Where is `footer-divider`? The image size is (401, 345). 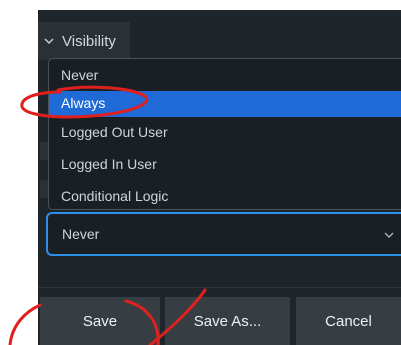 footer-divider is located at coordinates (219, 287).